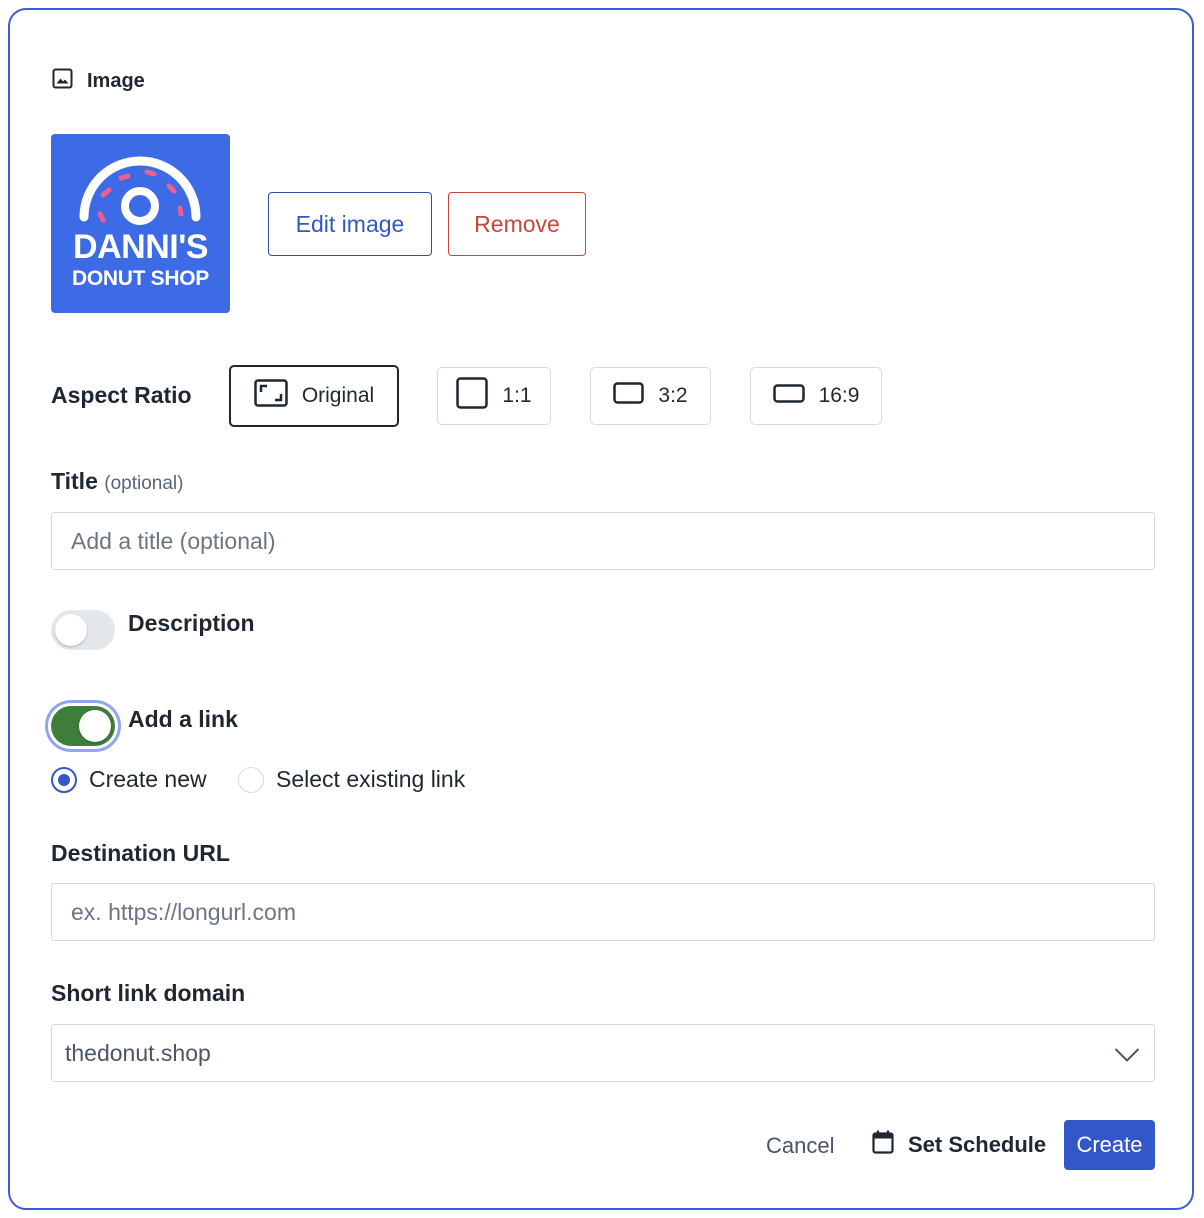  Describe the element at coordinates (71, 630) in the screenshot. I see `description-toggle-knob` at that location.